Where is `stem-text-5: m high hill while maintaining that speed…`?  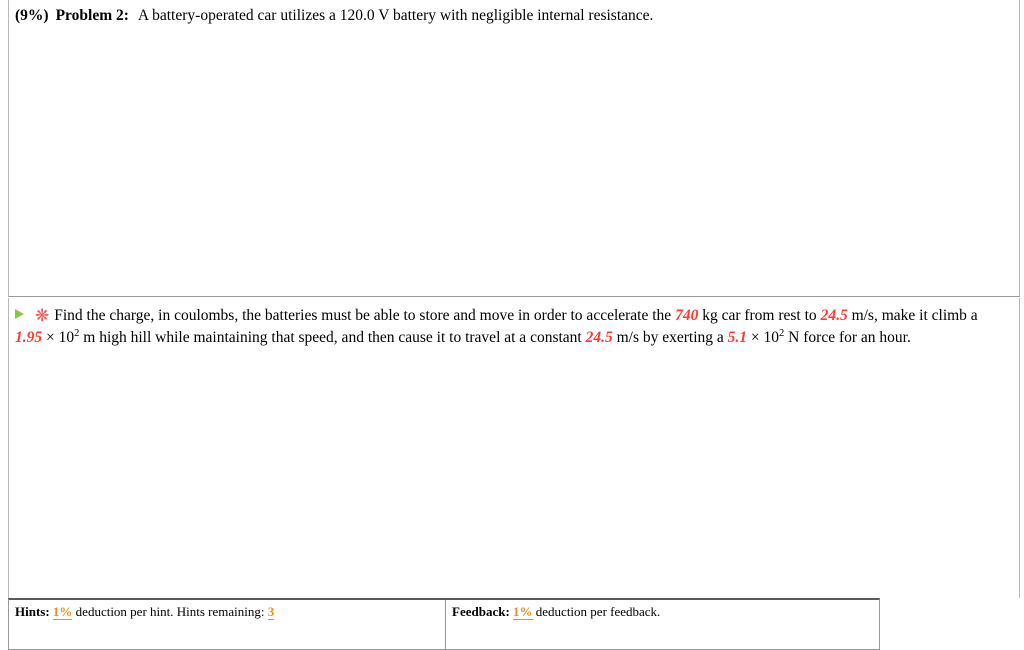
stem-text-5: m high hill while maintaining that speed… is located at coordinates (332, 337).